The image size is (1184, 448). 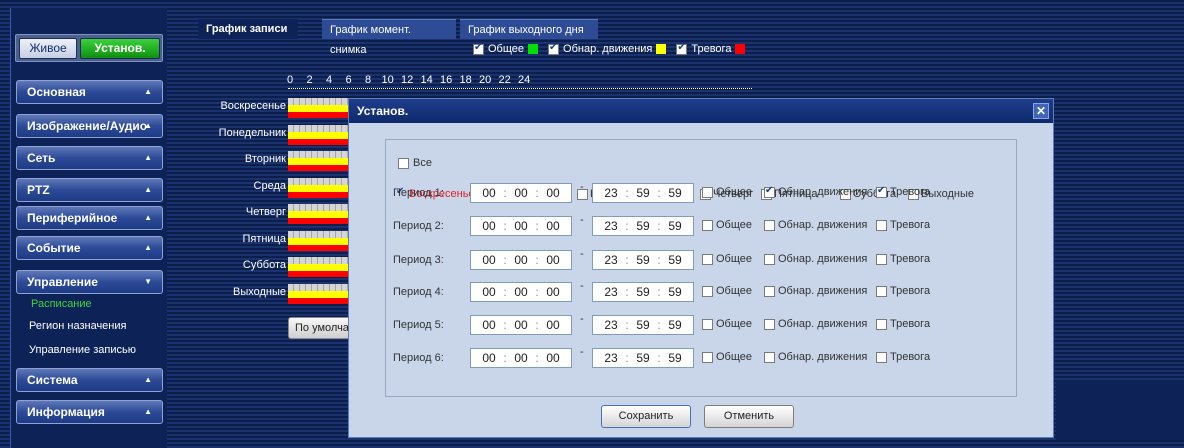 What do you see at coordinates (478, 48) in the screenshot?
I see `legend-general-checkbox` at bounding box center [478, 48].